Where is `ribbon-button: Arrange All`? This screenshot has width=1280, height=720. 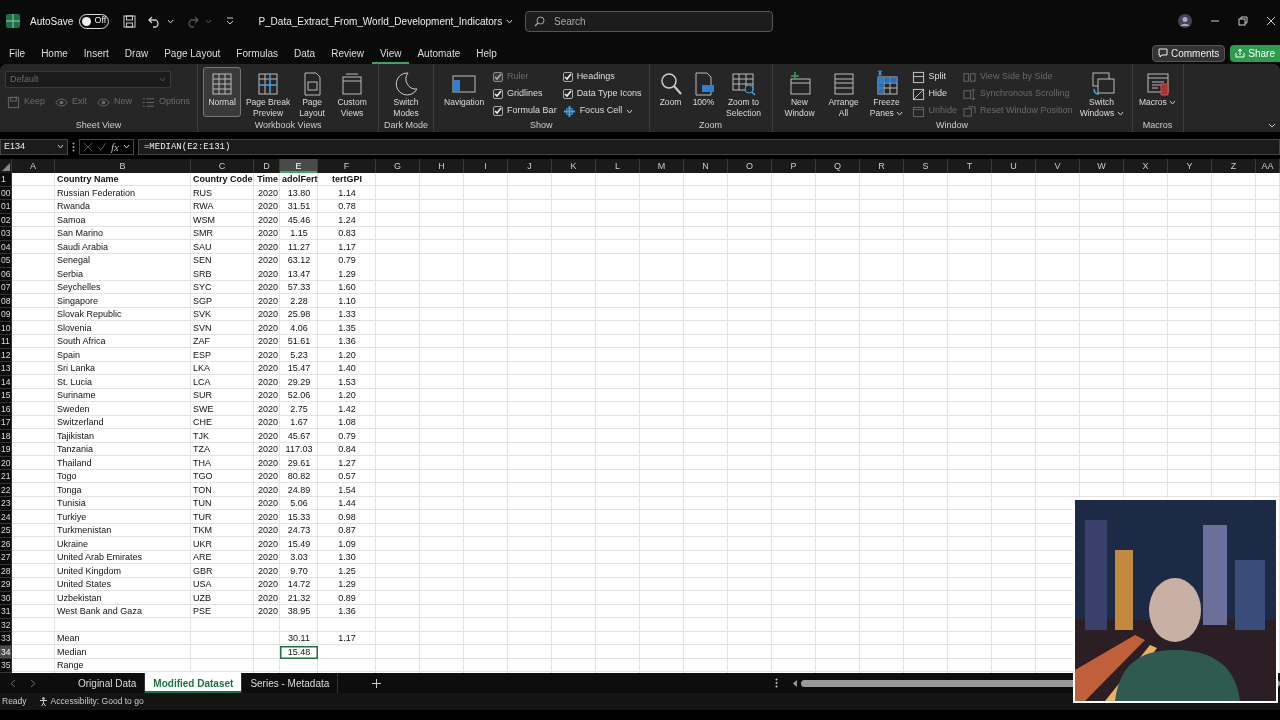
ribbon-button: Arrange All is located at coordinates (843, 92).